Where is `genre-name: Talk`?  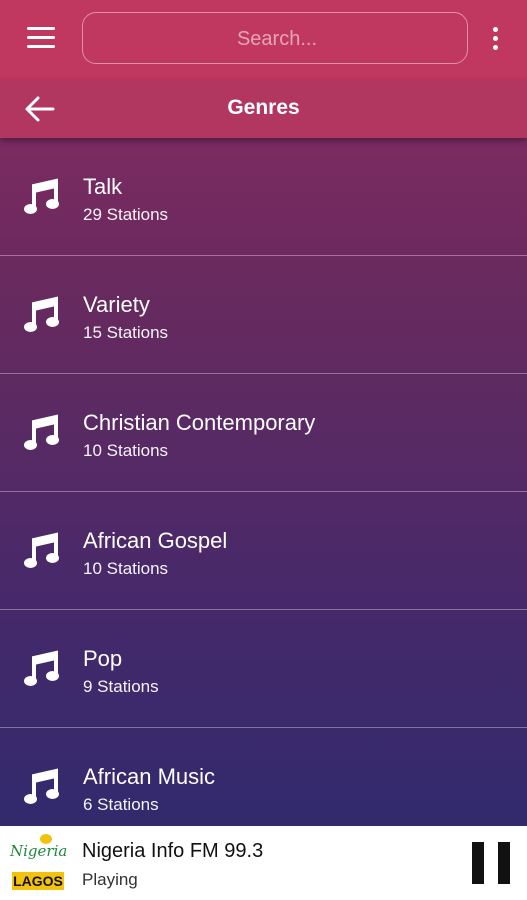 genre-name: Talk is located at coordinates (103, 186).